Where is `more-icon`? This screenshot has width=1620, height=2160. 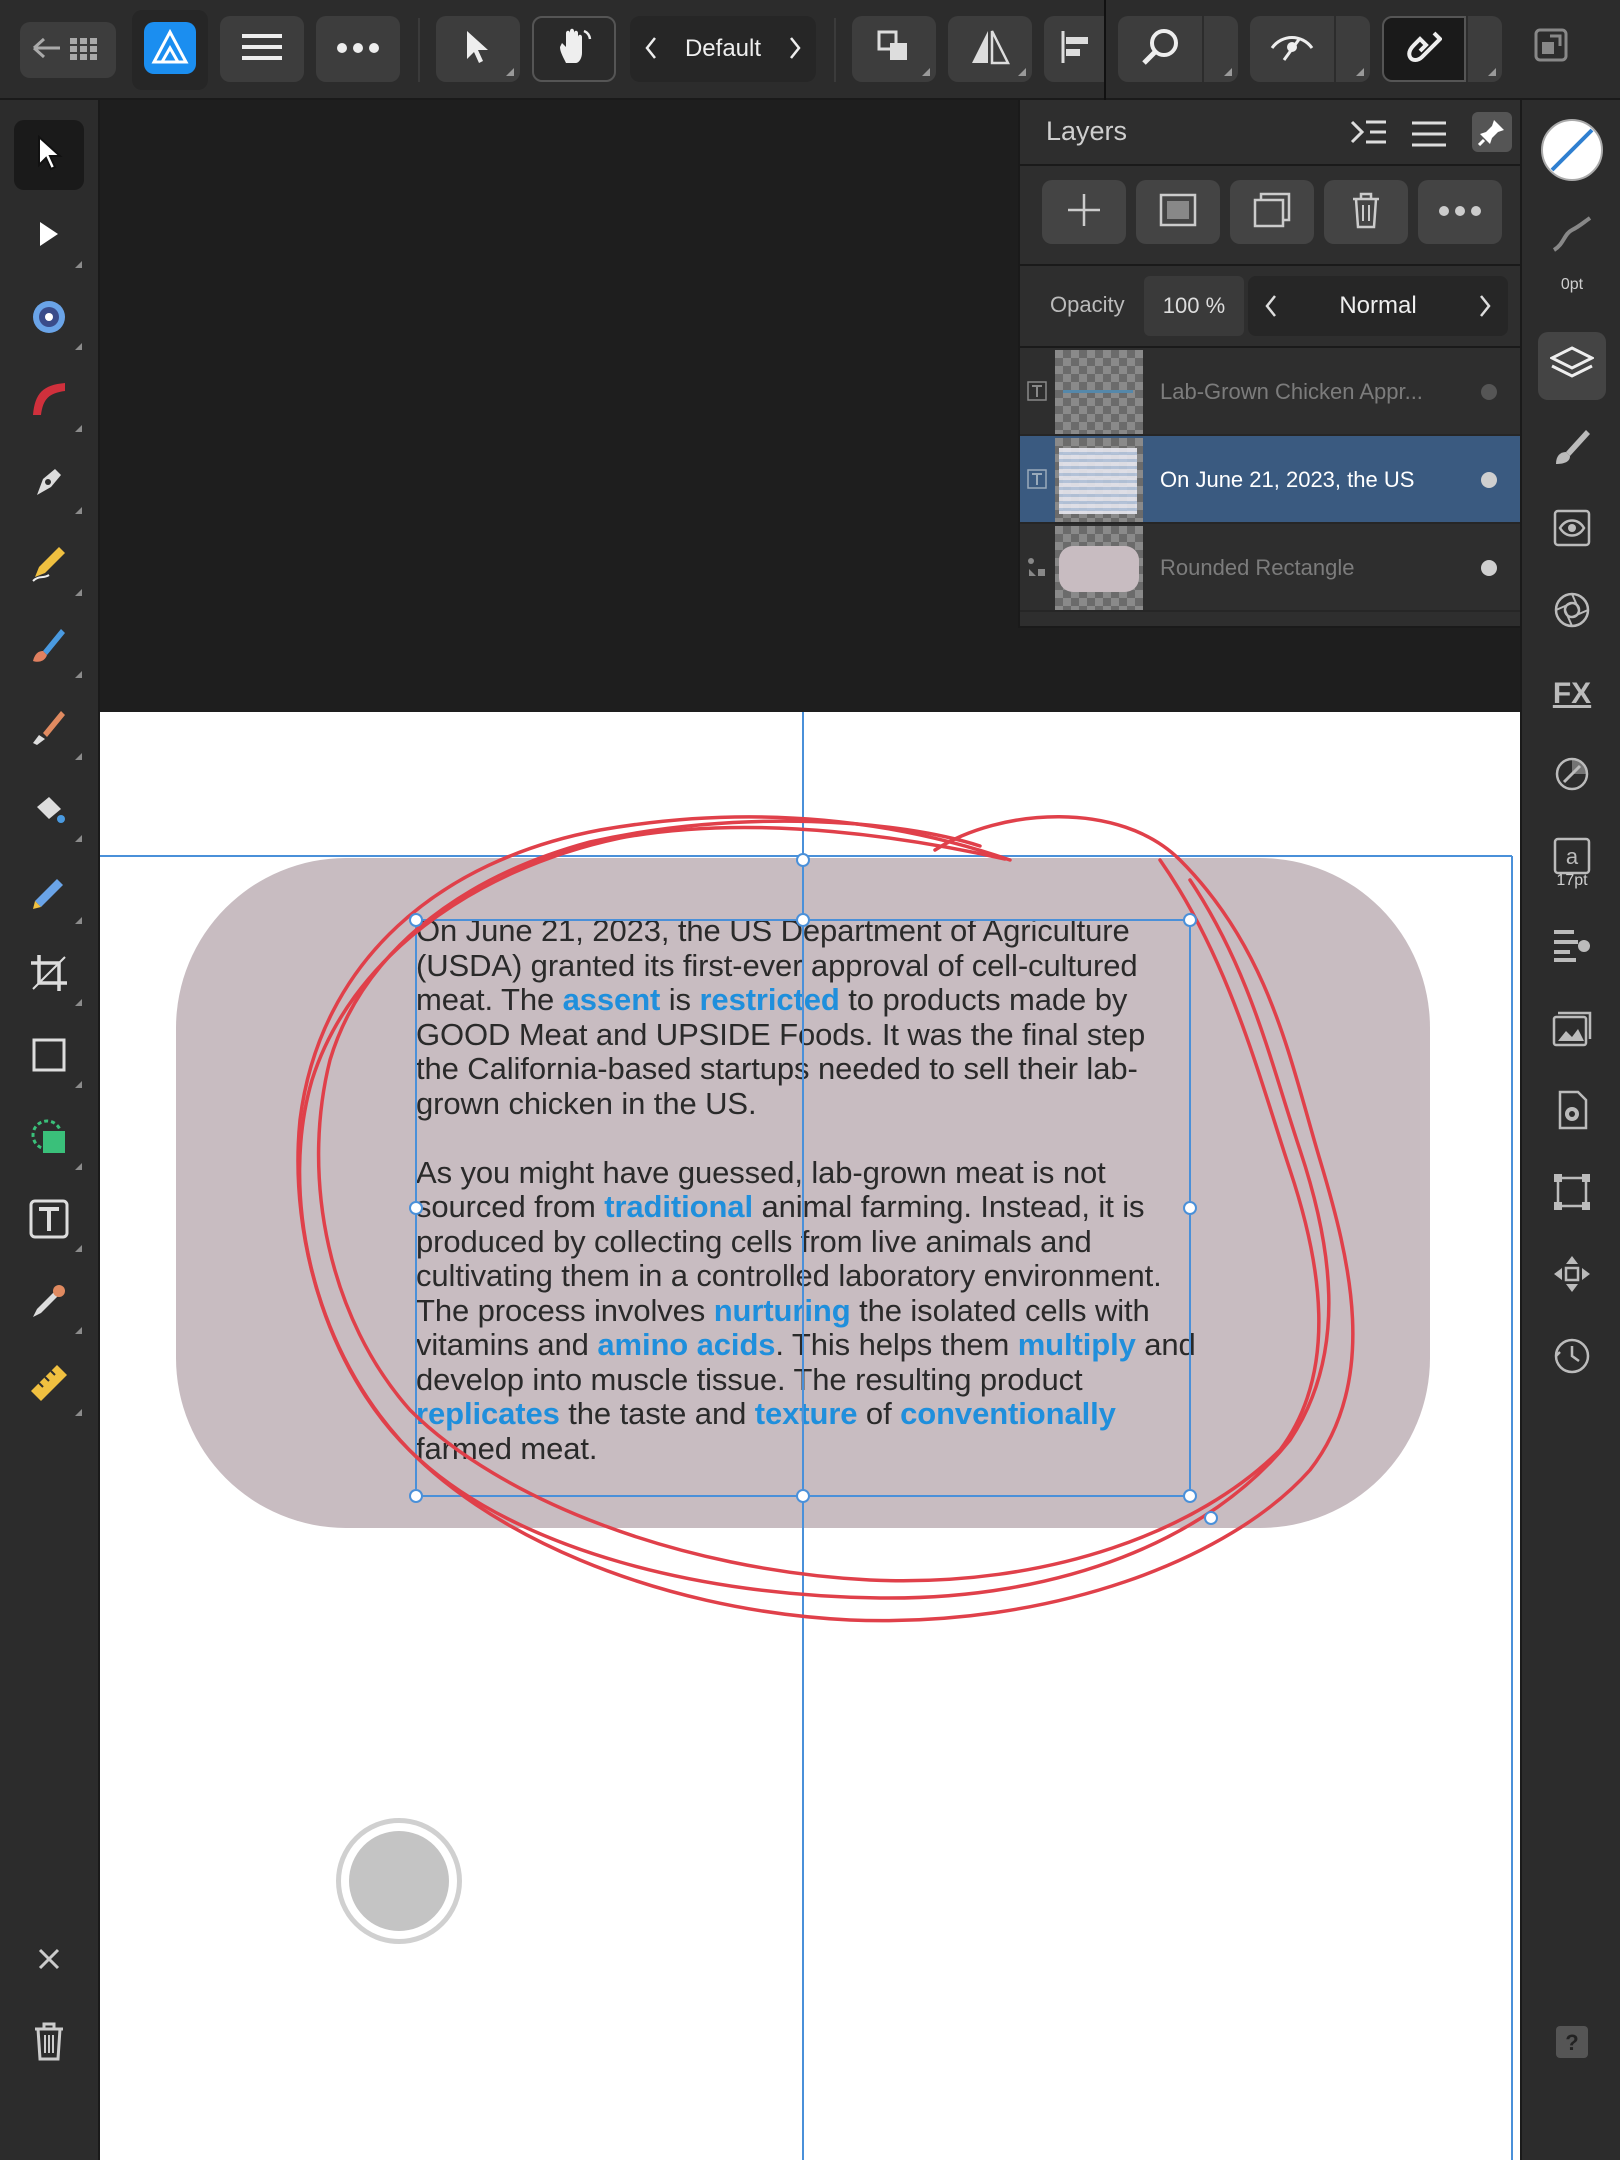 more-icon is located at coordinates (1460, 212).